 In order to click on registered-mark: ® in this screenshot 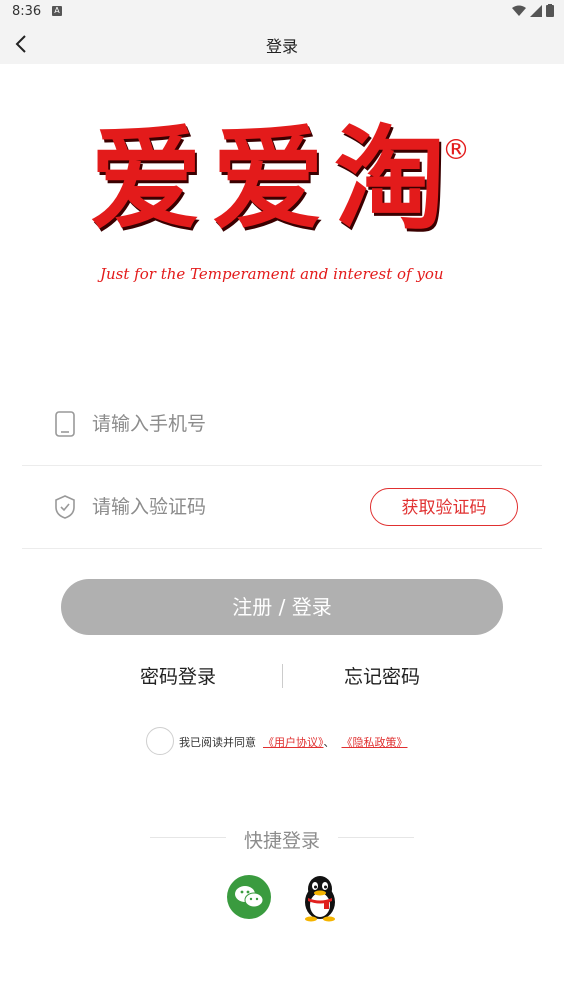, I will do `click(456, 149)`.